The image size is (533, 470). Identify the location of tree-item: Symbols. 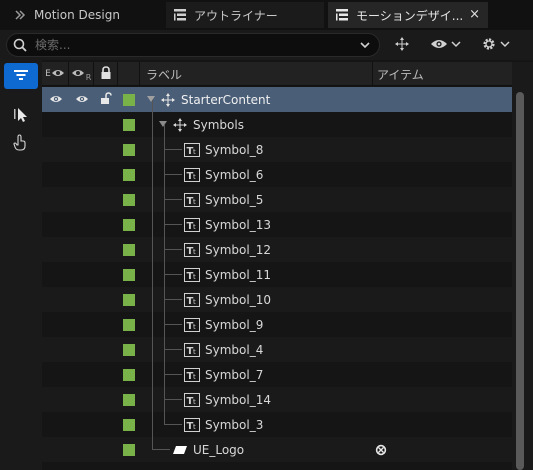
(201, 124).